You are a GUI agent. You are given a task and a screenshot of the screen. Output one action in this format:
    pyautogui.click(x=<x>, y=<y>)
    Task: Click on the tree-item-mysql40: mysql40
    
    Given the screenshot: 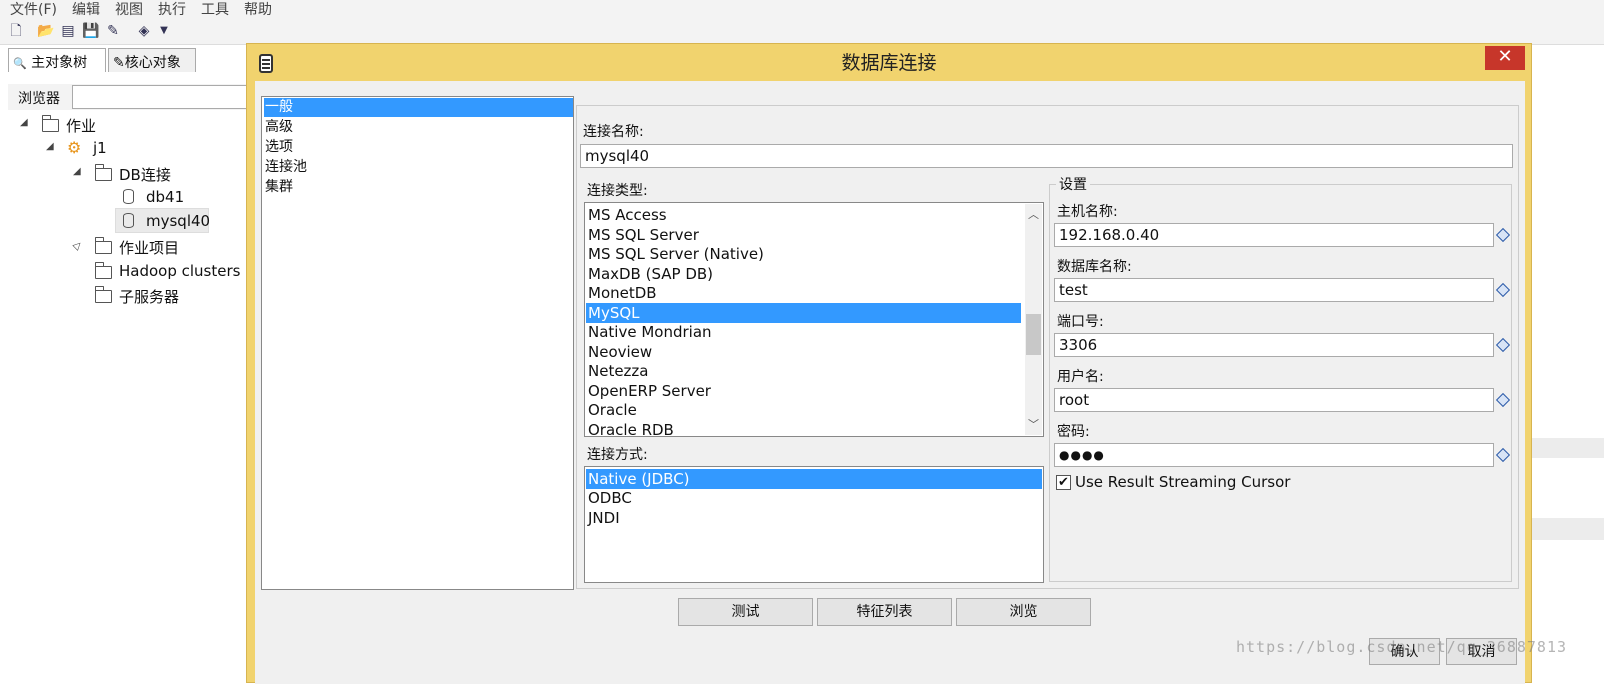 What is the action you would take?
    pyautogui.click(x=178, y=221)
    